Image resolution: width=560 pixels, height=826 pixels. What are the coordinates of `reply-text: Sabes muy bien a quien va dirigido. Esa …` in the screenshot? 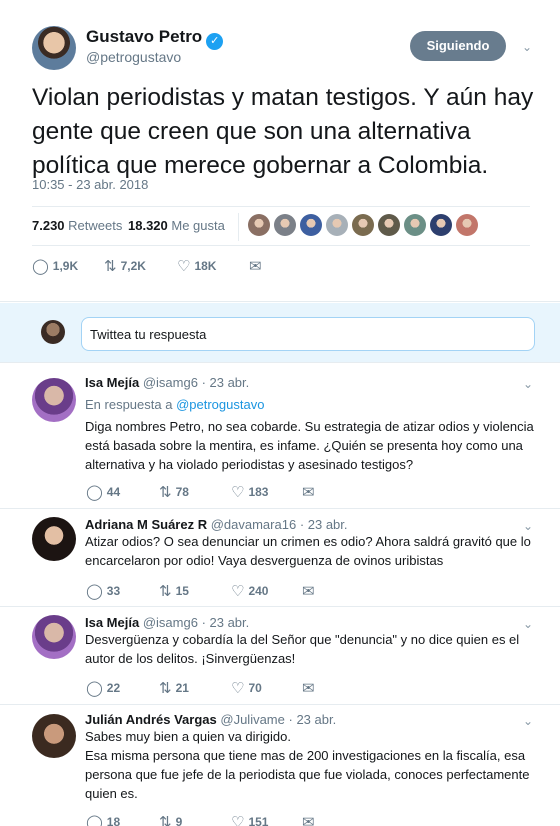 It's located at (310, 765).